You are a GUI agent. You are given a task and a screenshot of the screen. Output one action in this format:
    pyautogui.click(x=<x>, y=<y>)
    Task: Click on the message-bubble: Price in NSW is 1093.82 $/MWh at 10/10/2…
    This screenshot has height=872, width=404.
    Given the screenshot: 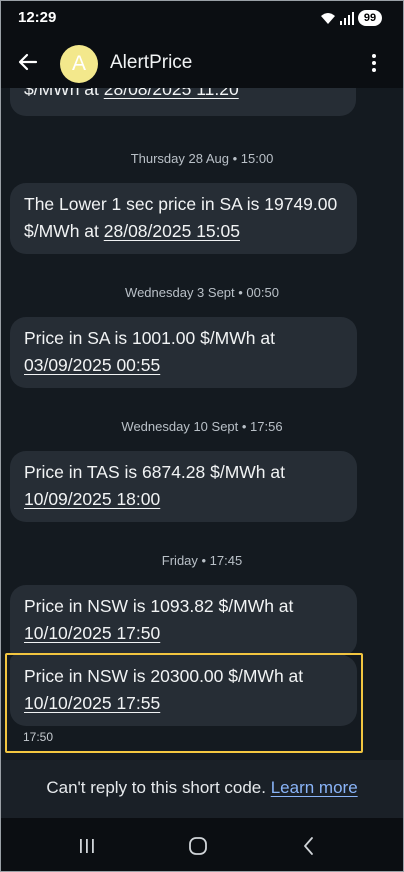 What is the action you would take?
    pyautogui.click(x=183, y=620)
    